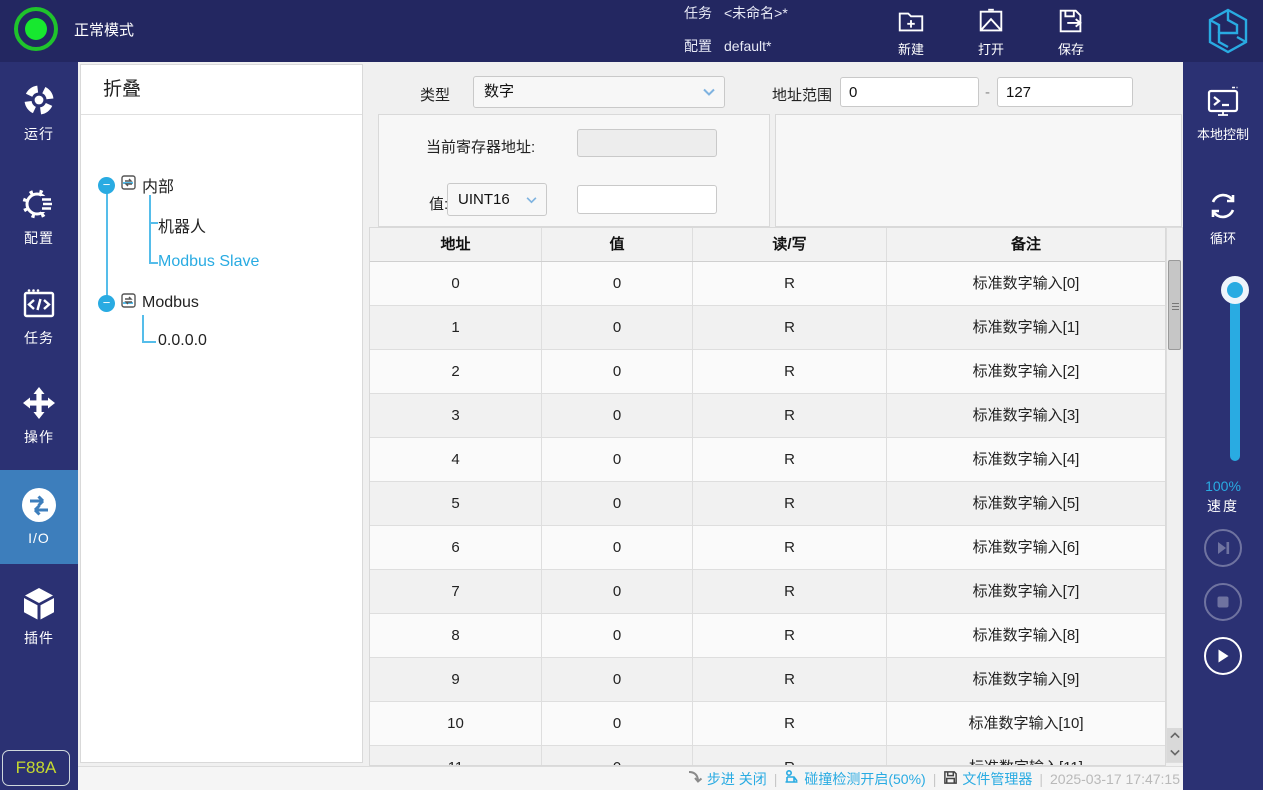 Image resolution: width=1263 pixels, height=790 pixels. What do you see at coordinates (456, 327) in the screenshot?
I see `cell-address: 1` at bounding box center [456, 327].